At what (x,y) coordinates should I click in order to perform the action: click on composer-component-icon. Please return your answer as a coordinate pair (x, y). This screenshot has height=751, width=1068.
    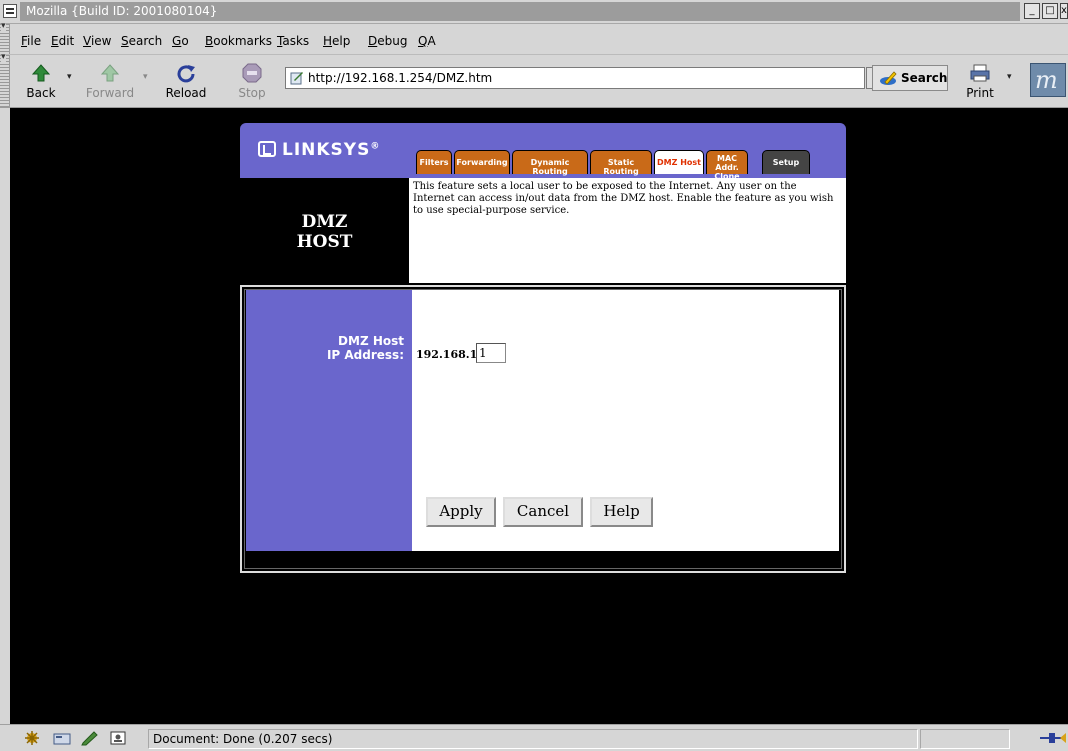
    Looking at the image, I should click on (90, 738).